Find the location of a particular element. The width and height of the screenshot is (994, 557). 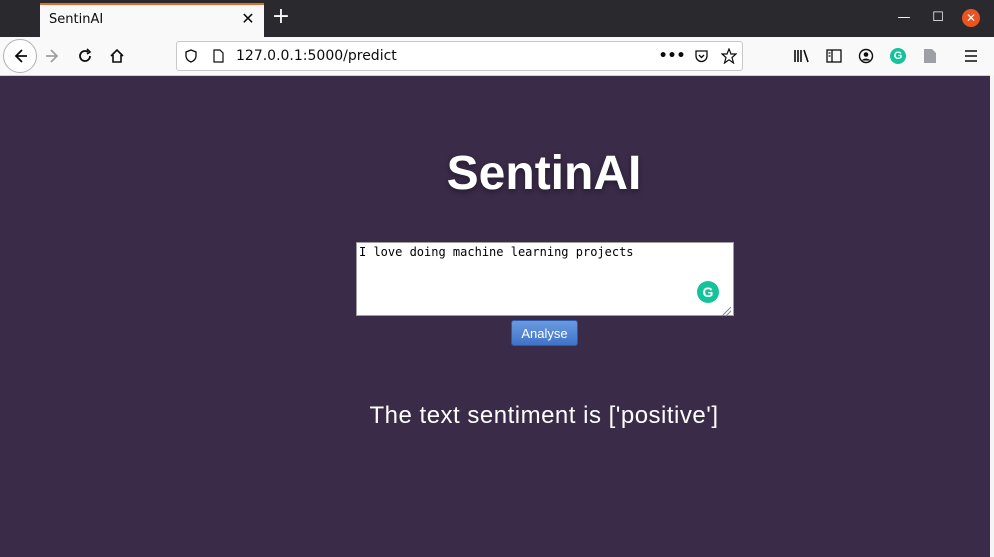

page-icon is located at coordinates (218, 56).